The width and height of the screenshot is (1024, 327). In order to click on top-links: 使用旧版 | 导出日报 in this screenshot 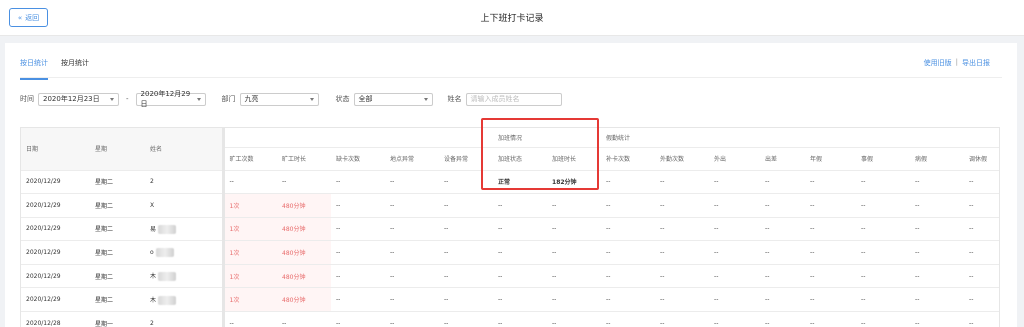, I will do `click(957, 63)`.